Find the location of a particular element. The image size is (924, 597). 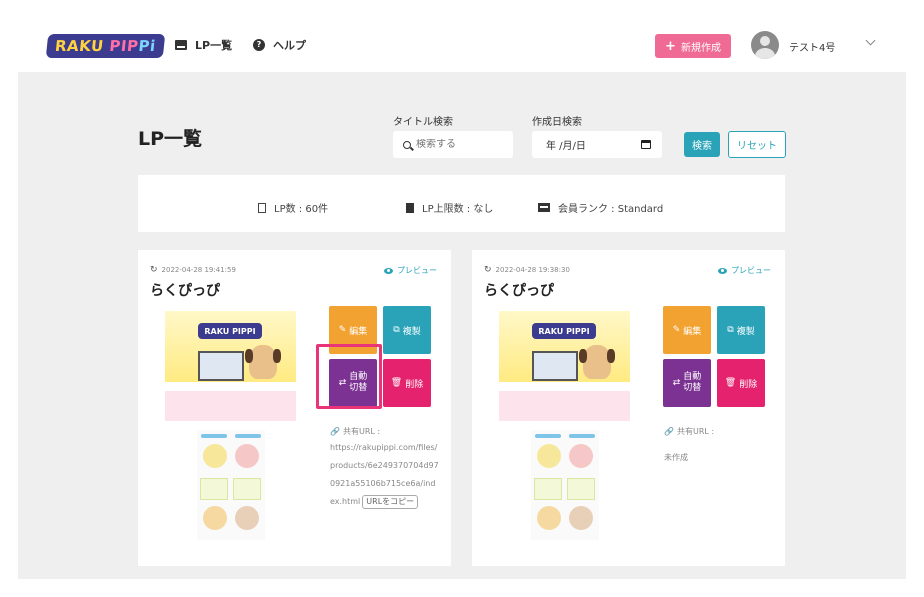

card-date: ↻ 2022-04-28 19:38:30 is located at coordinates (527, 270).